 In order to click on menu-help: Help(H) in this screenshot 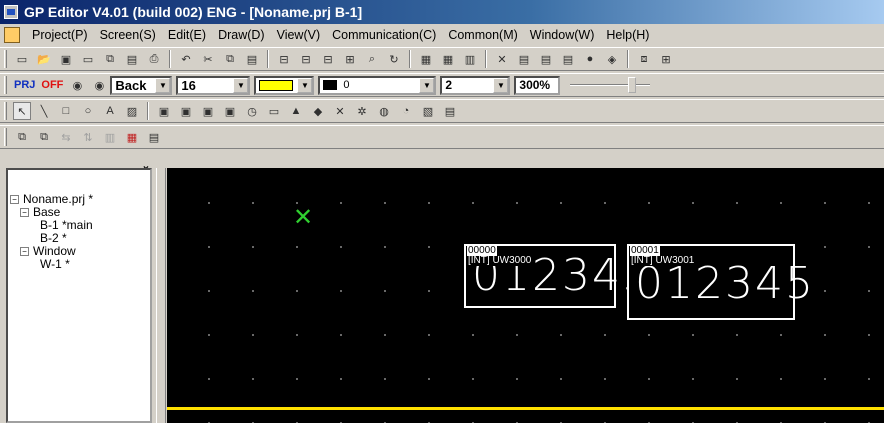, I will do `click(627, 35)`.